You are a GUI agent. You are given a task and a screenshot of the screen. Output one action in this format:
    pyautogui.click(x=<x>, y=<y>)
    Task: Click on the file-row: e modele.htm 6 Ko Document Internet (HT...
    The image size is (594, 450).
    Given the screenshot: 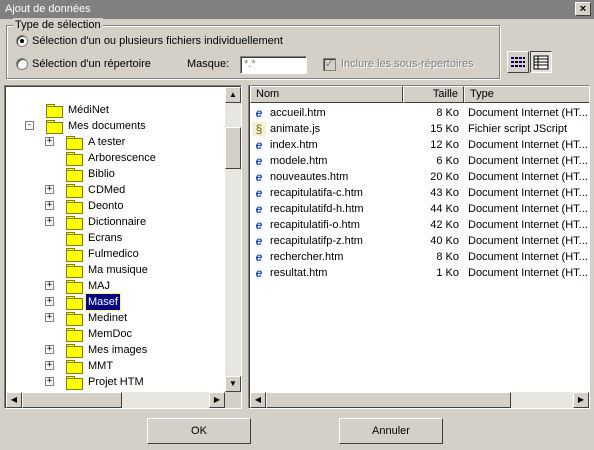 What is the action you would take?
    pyautogui.click(x=418, y=161)
    